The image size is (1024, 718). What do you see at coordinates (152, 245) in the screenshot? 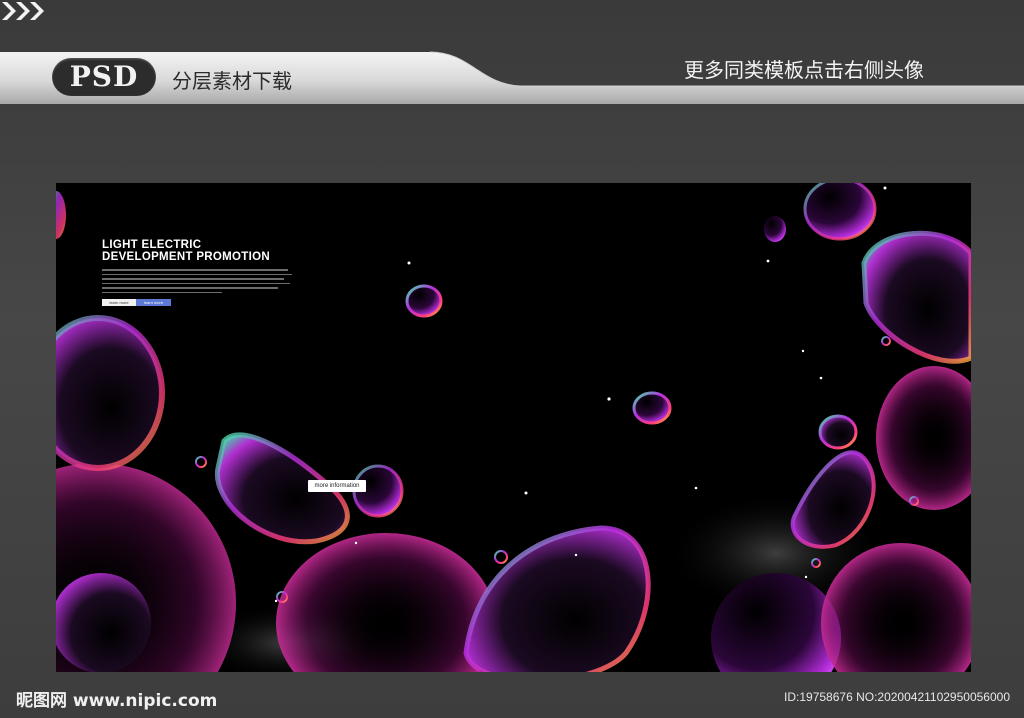
I see `headline-line-1: LIGHT ELECTRIC` at bounding box center [152, 245].